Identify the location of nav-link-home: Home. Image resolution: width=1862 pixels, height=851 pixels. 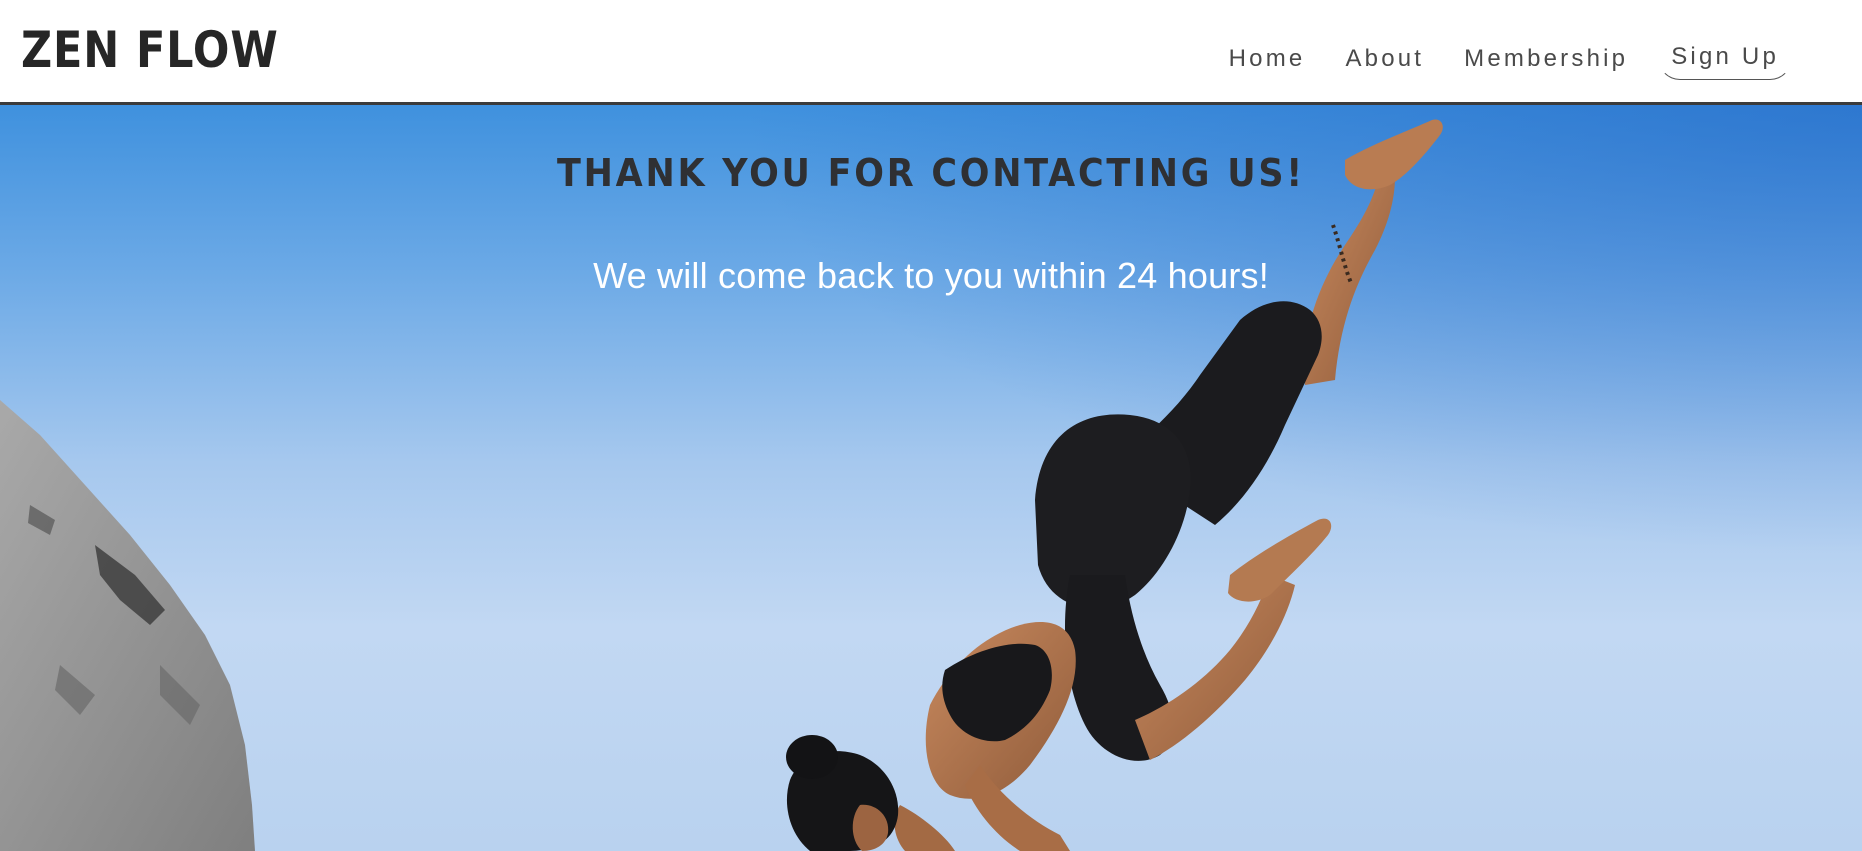
(1267, 59).